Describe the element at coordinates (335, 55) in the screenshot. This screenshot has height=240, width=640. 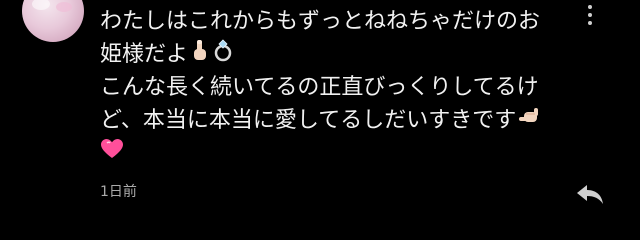
I see `comment-line-2: 姫様だよ` at that location.